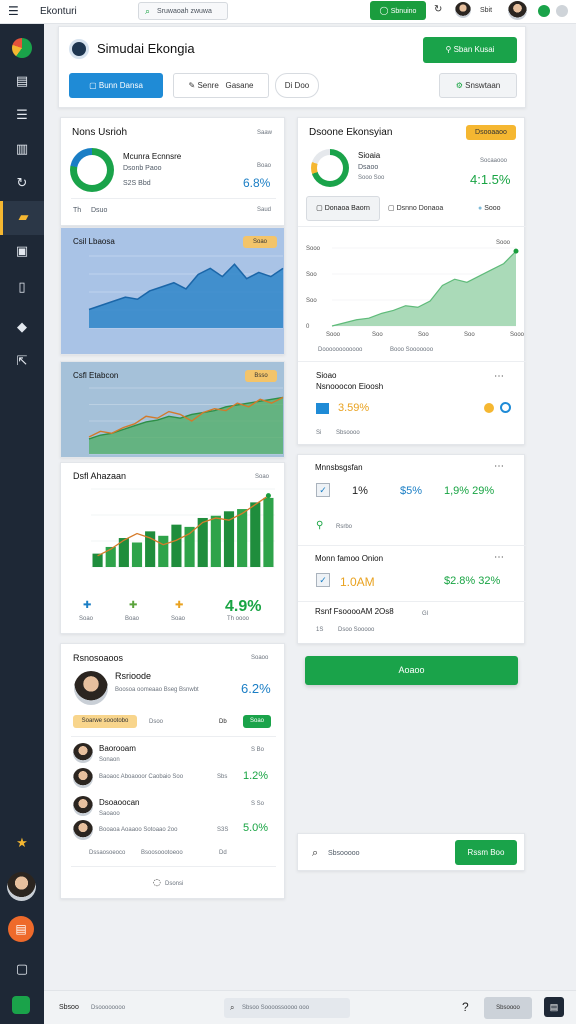 The height and width of the screenshot is (1024, 576). I want to click on list-meta-3: S3S, so click(223, 830).